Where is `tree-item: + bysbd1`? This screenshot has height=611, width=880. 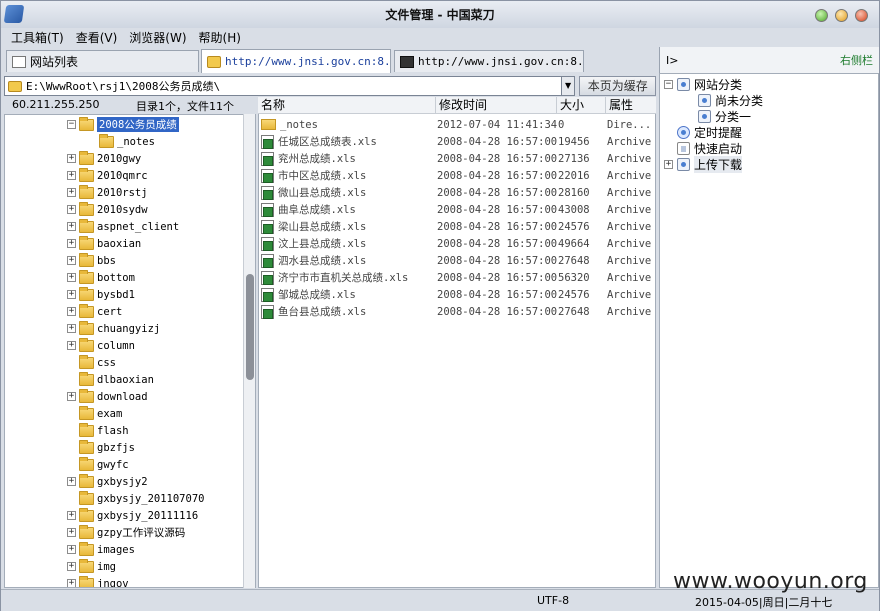 tree-item: + bysbd1 is located at coordinates (101, 294).